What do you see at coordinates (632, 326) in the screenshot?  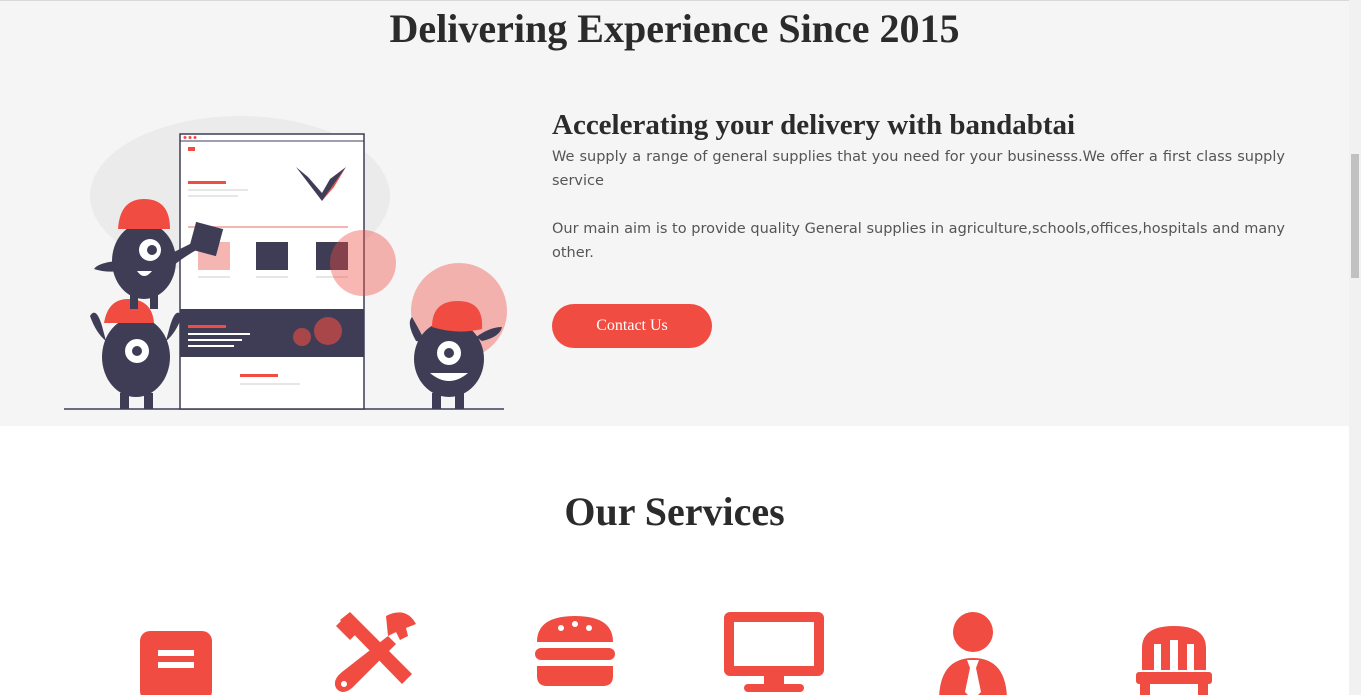 I see `contact-us-button: Contact Us` at bounding box center [632, 326].